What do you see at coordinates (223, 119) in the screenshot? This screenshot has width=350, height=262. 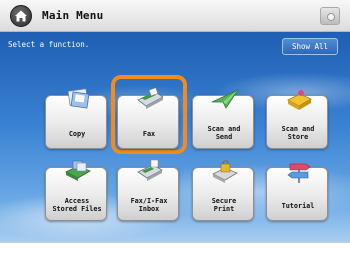 I see `scan-and-send-button: Scan and Send` at bounding box center [223, 119].